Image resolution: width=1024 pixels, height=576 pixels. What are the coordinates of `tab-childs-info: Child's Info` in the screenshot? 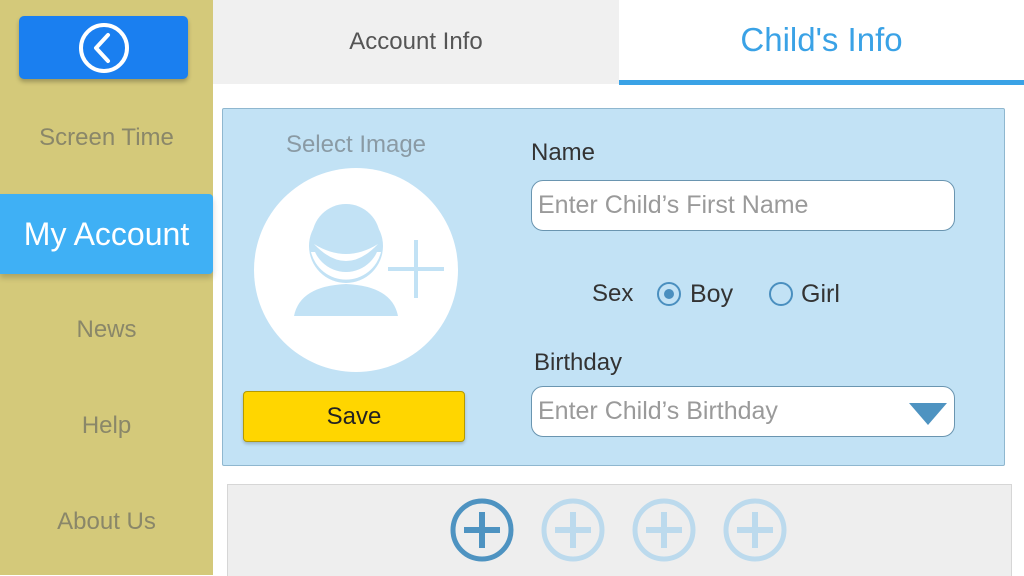 It's located at (821, 42).